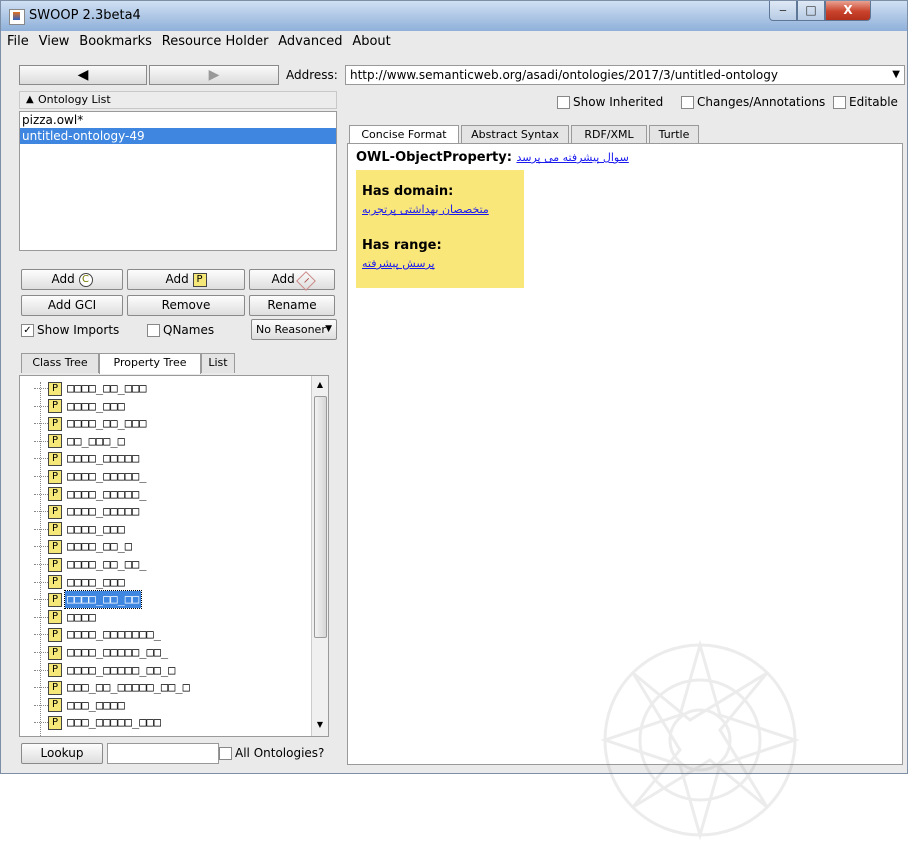  What do you see at coordinates (85, 279) in the screenshot?
I see `class-icon: C` at bounding box center [85, 279].